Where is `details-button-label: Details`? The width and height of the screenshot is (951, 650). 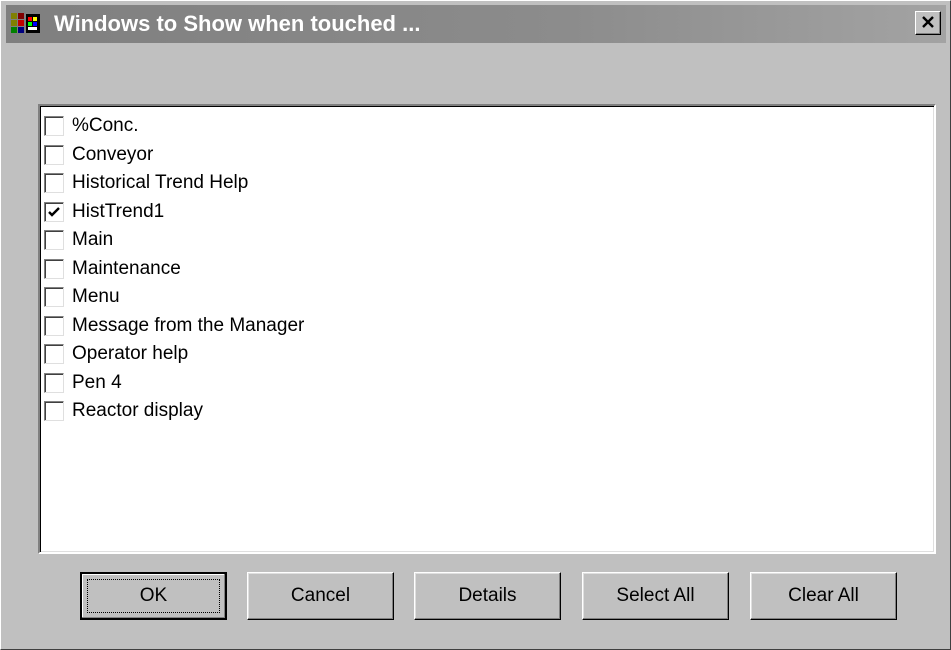 details-button-label: Details is located at coordinates (487, 595).